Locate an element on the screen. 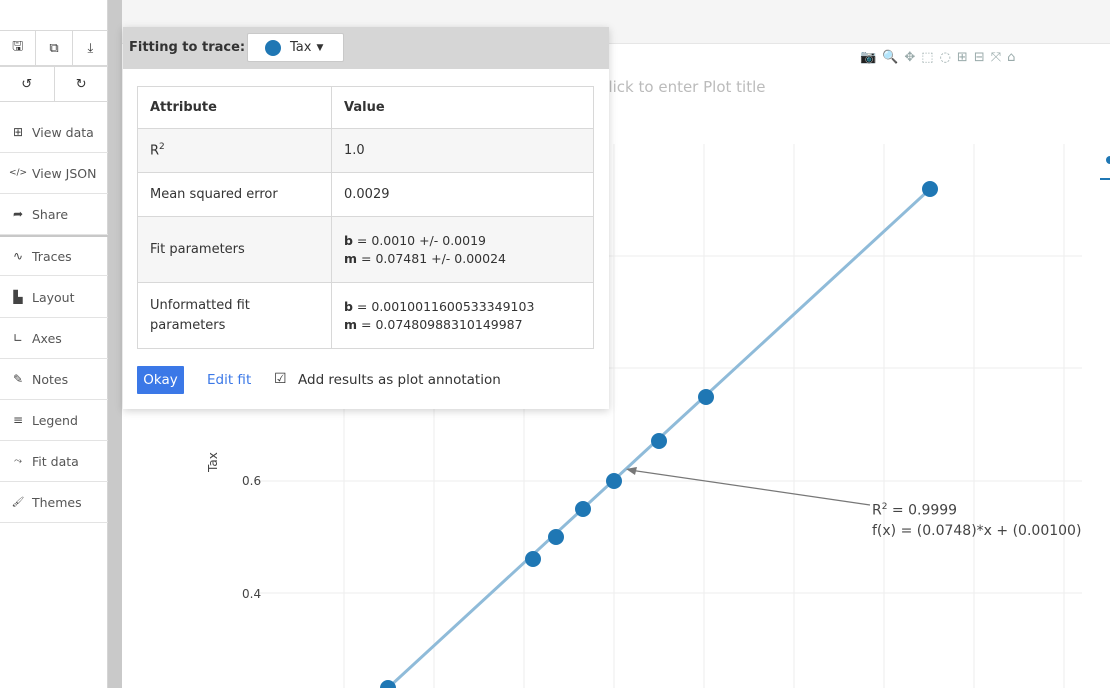 The image size is (1110, 688). sidebar-item-view-json: </> View JSON is located at coordinates (54, 173).